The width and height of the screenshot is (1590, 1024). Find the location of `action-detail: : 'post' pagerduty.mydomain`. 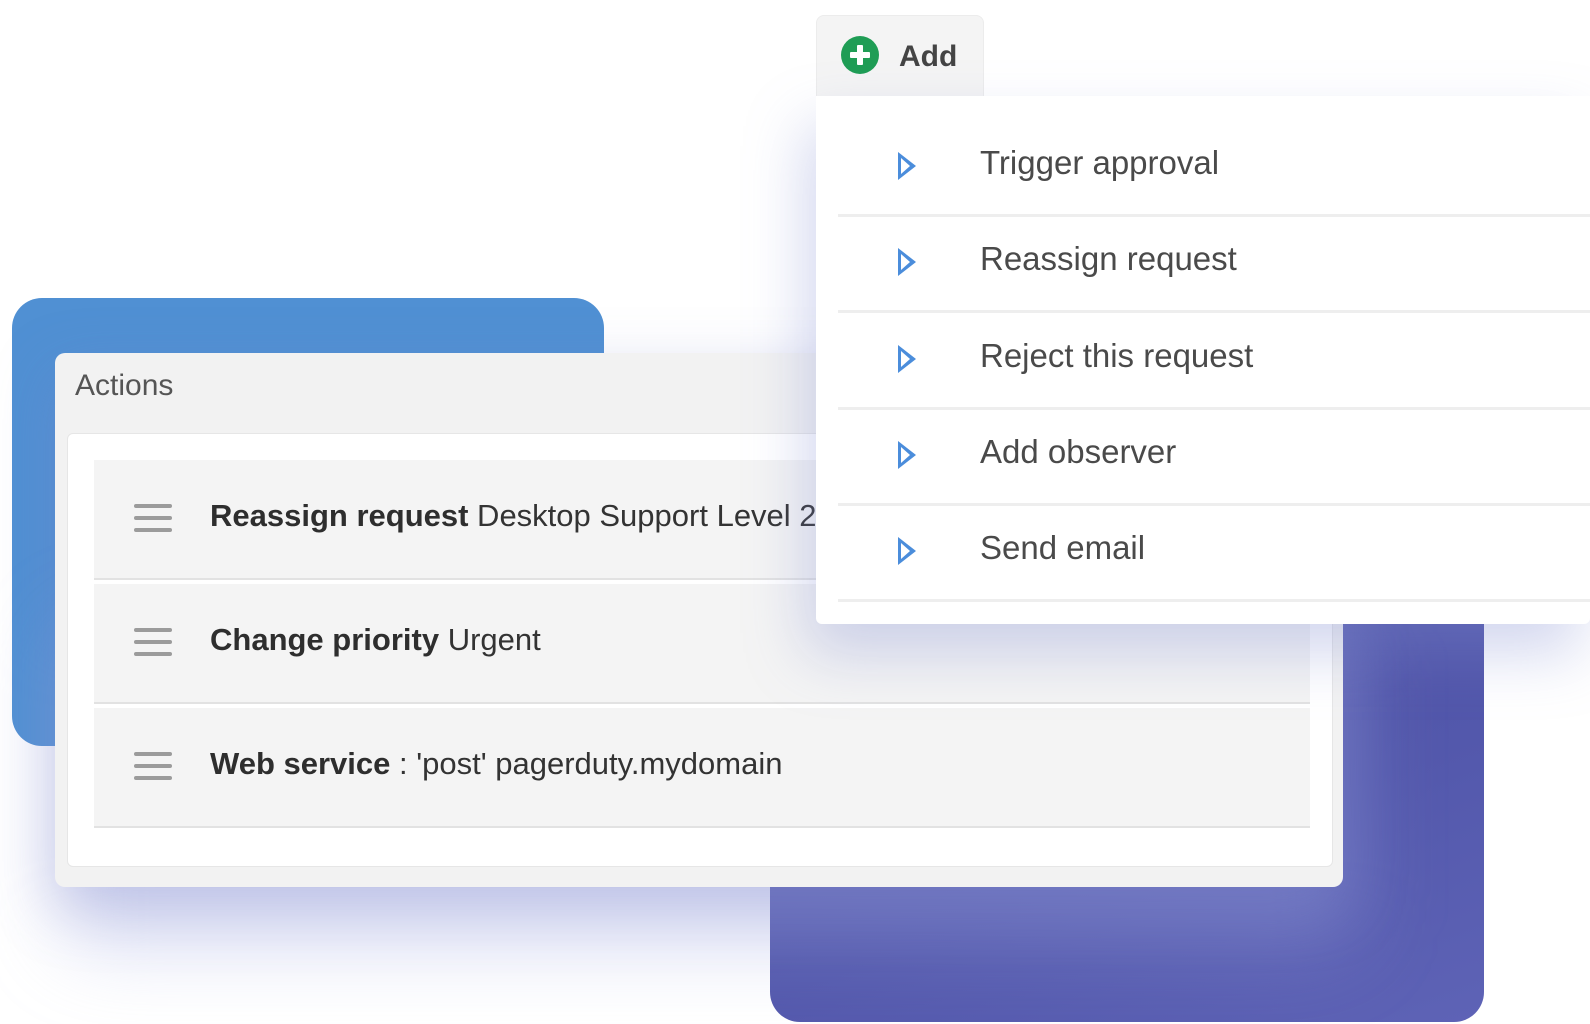

action-detail: : 'post' pagerduty.mydomain is located at coordinates (586, 763).